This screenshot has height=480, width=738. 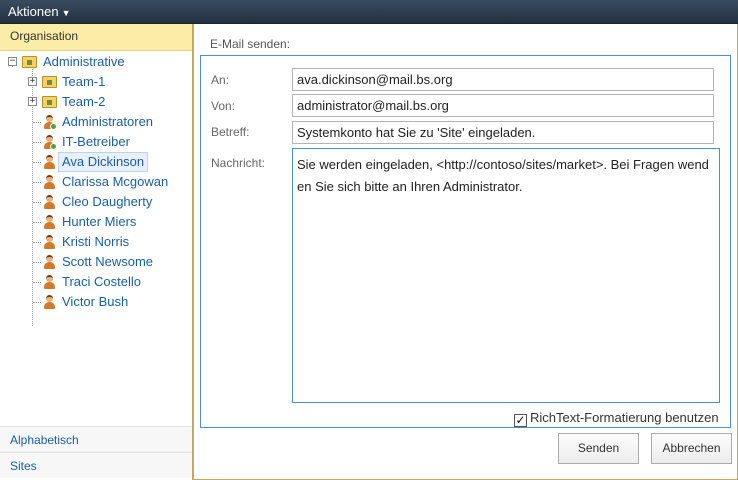 I want to click on actions-menu: Aktionen ▼, so click(x=39, y=11).